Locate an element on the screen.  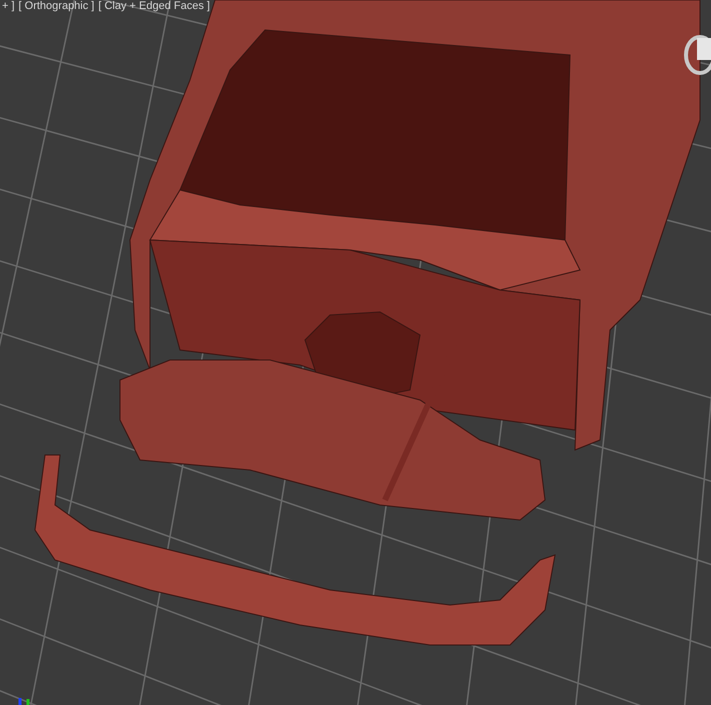
axis-gizmo-icon is located at coordinates (24, 701).